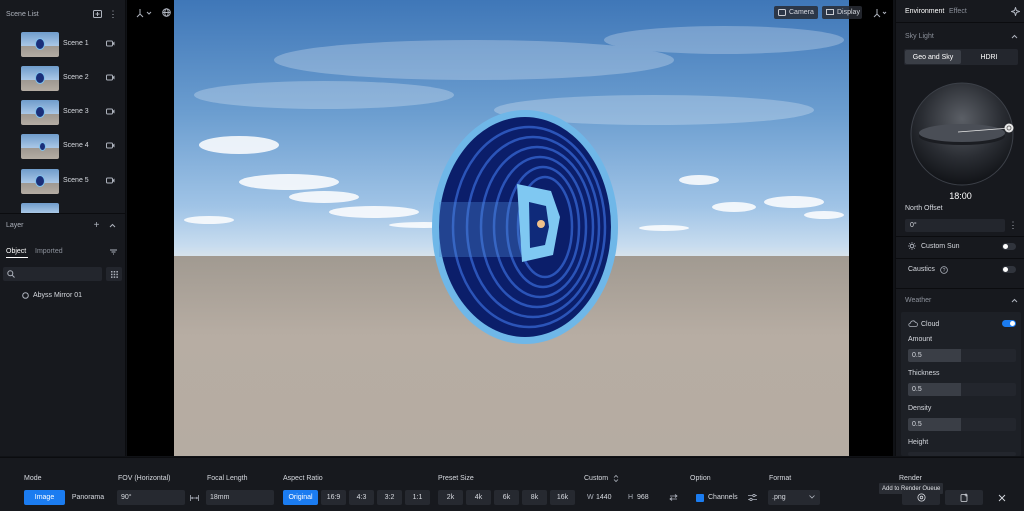  Describe the element at coordinates (1009, 323) in the screenshot. I see `cloud-toggle` at that location.